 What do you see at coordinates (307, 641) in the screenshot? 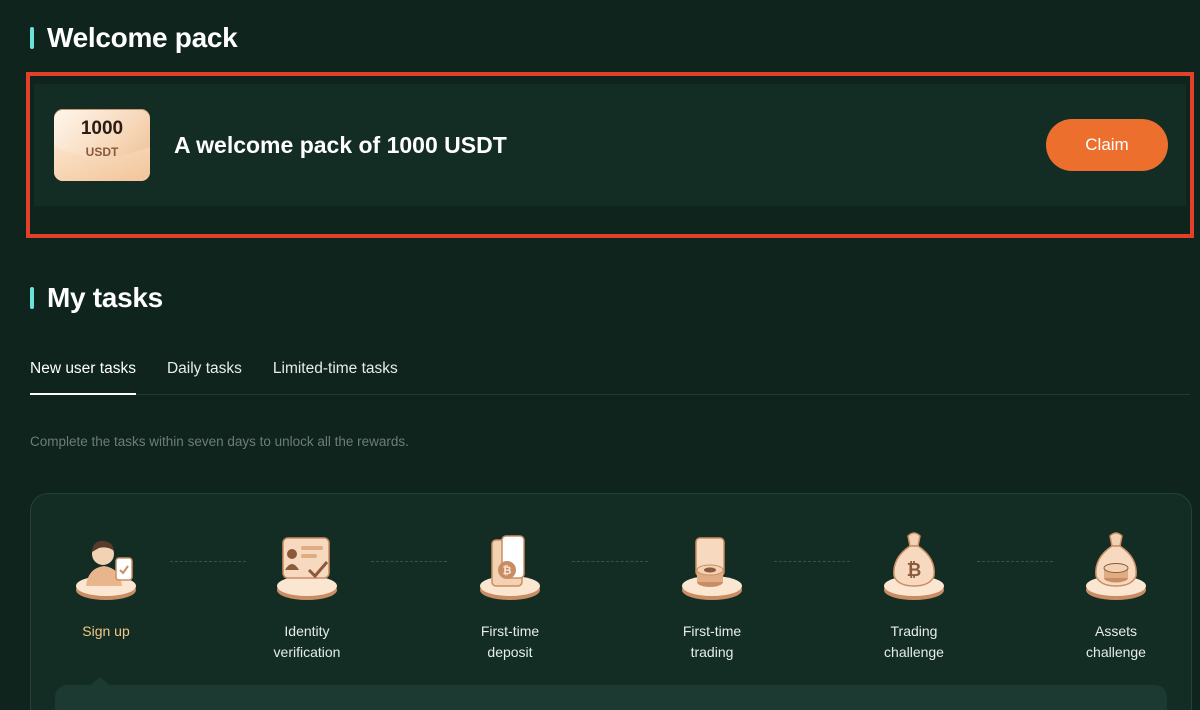
I see `task-step-label: Identity verification` at bounding box center [307, 641].